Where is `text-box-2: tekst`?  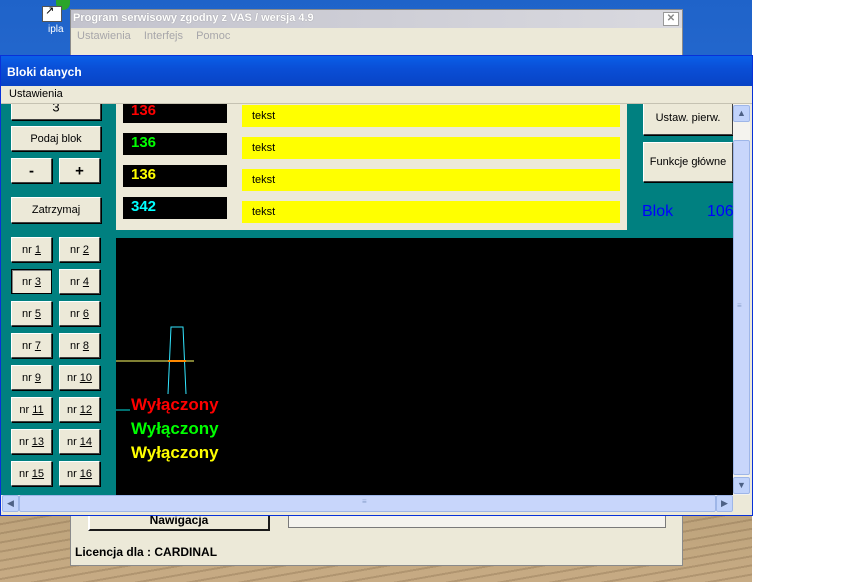
text-box-2: tekst is located at coordinates (431, 148).